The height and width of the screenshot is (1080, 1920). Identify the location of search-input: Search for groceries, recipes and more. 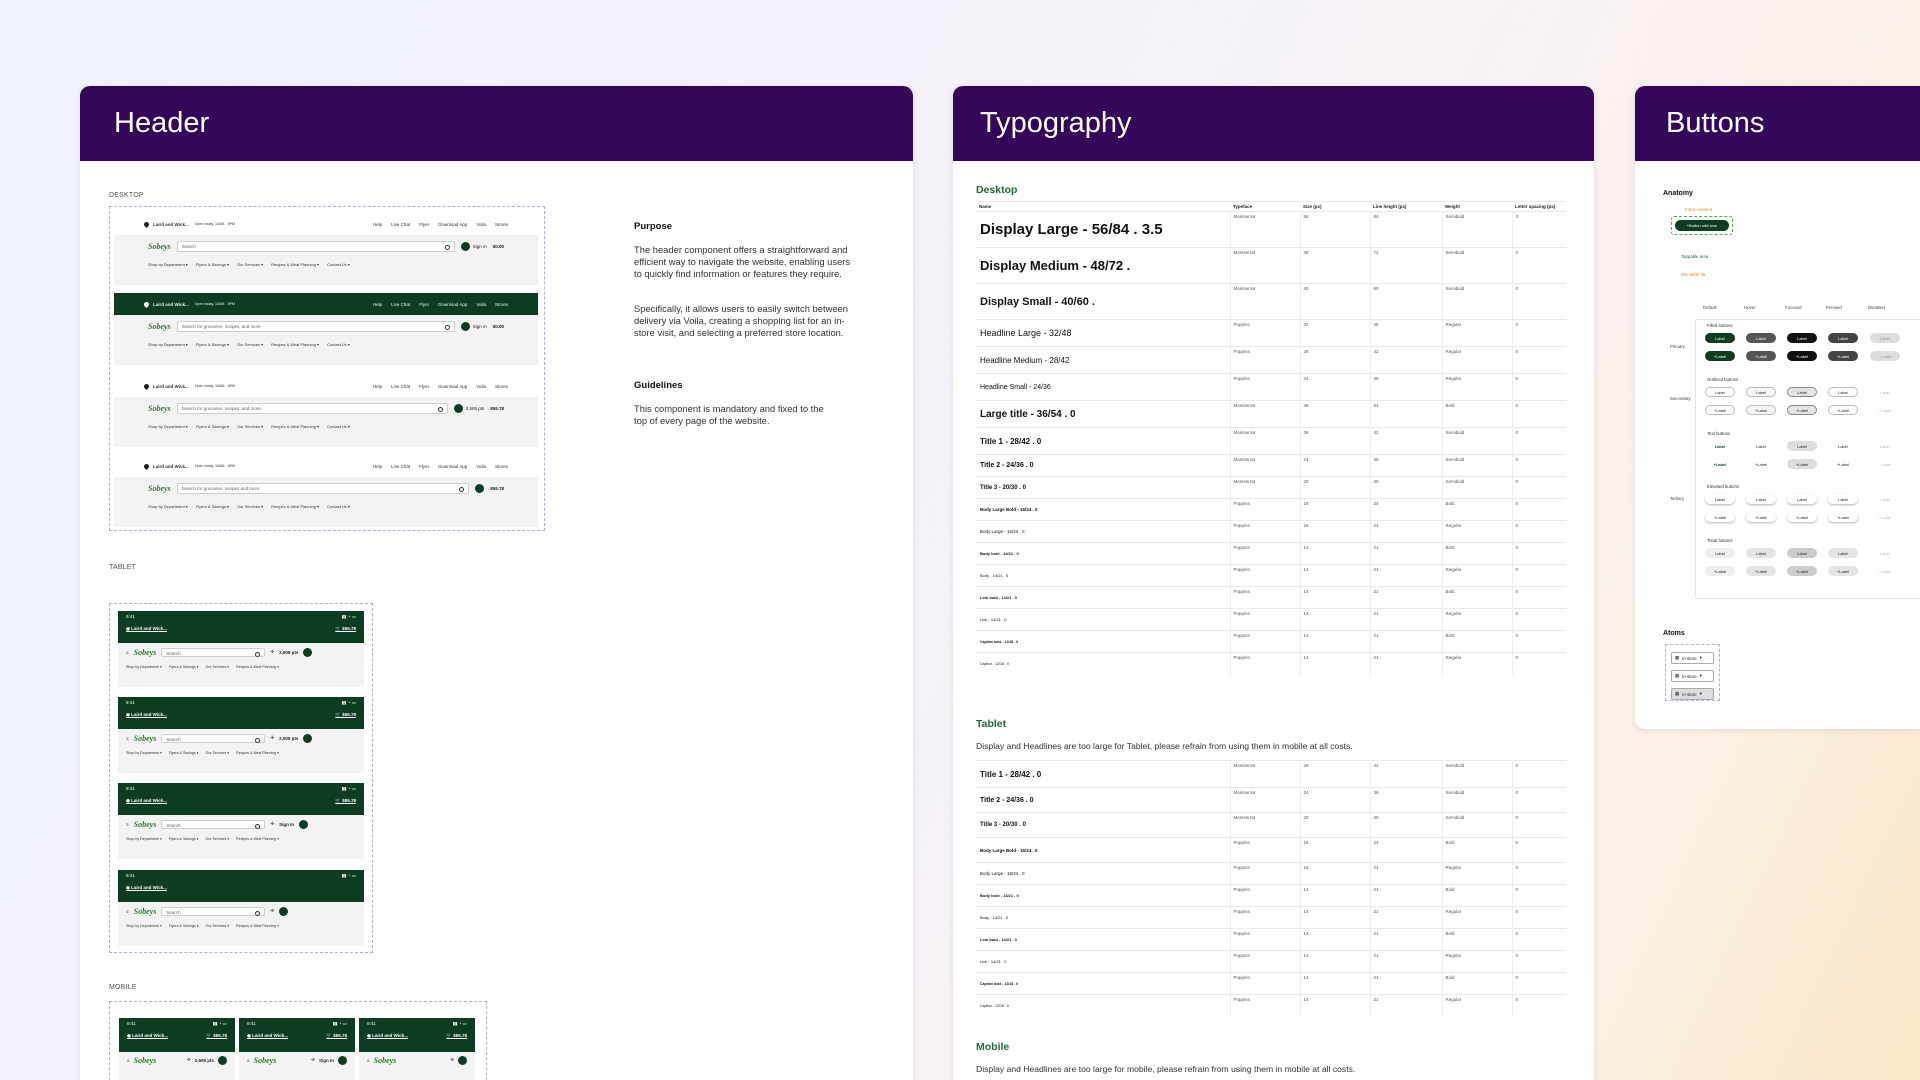
(323, 488).